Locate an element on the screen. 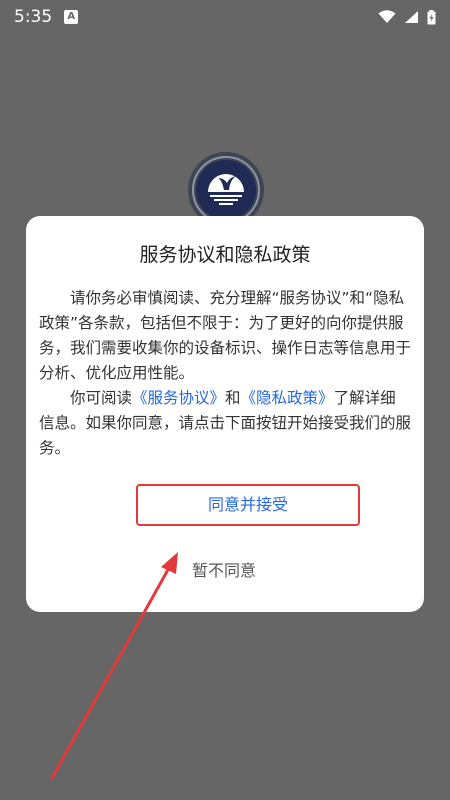 The width and height of the screenshot is (450, 800). accept-button: 同意并接受 is located at coordinates (248, 505).